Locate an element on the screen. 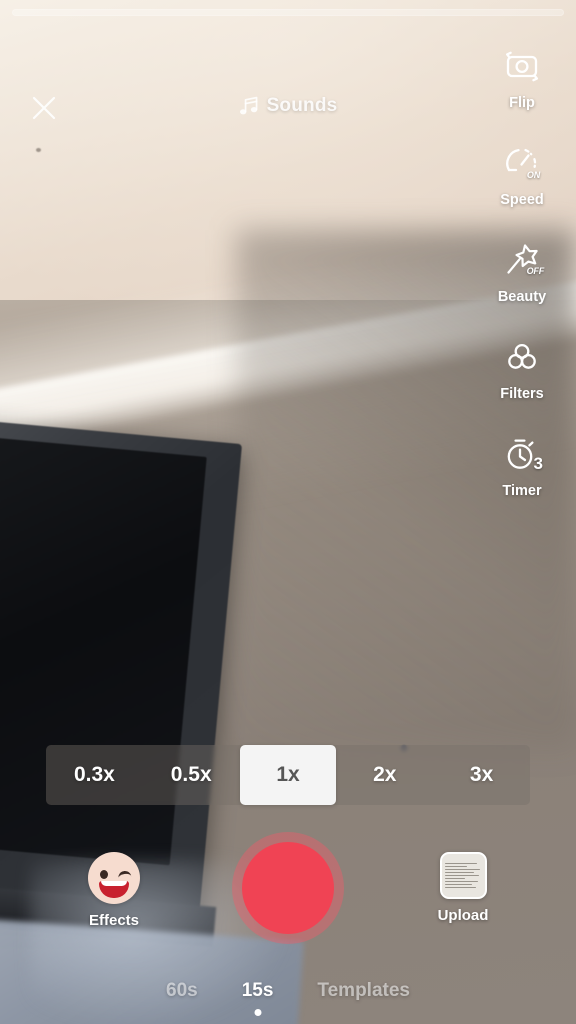  sounds-button: Sounds is located at coordinates (288, 106).